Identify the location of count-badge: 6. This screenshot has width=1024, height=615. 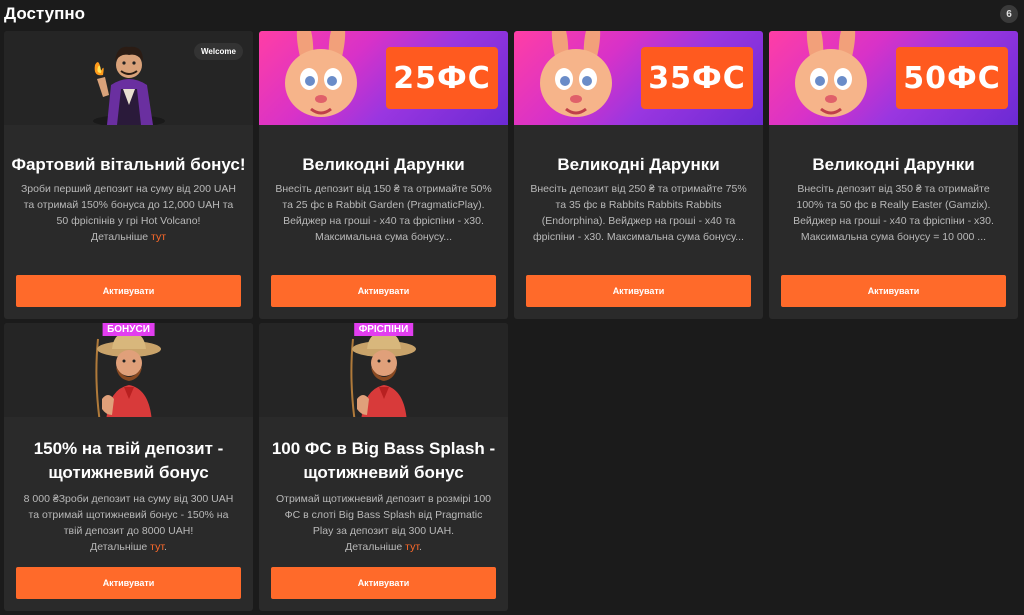
(1009, 14).